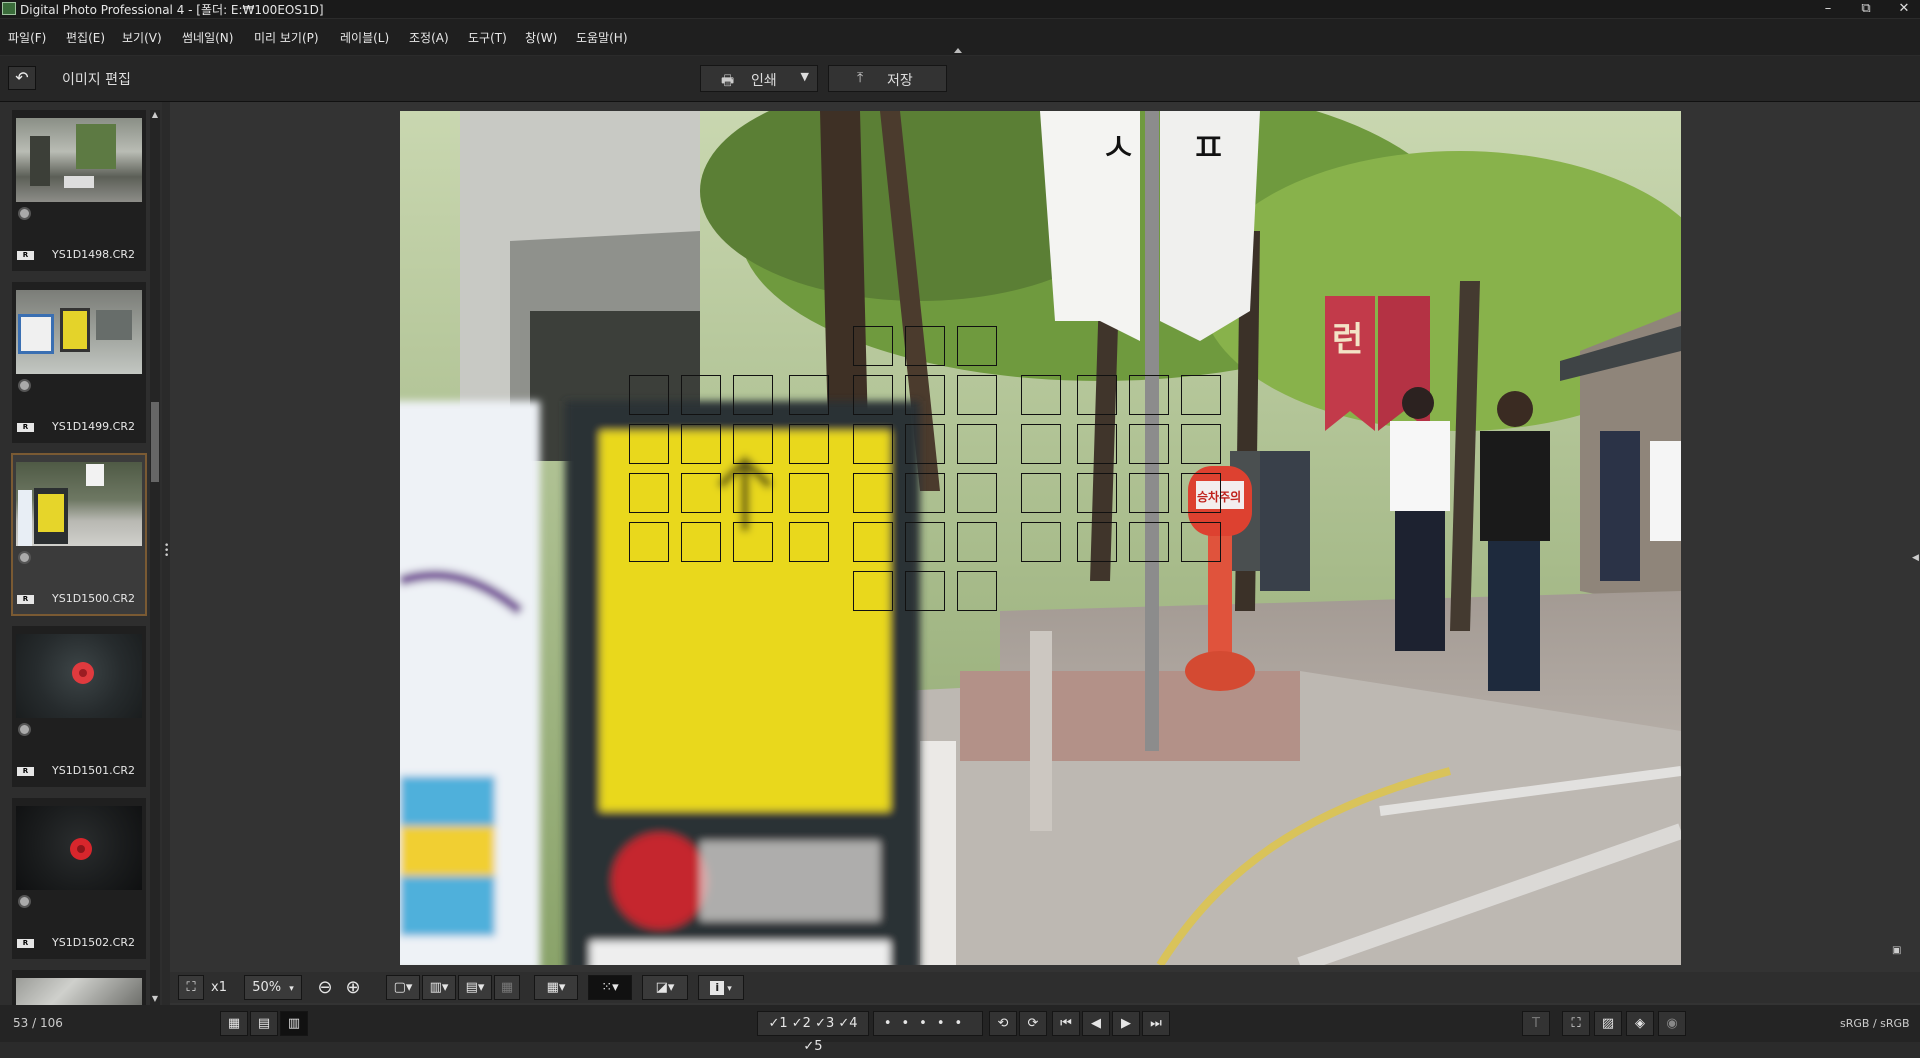  I want to click on sync-icon: ▦, so click(507, 987).